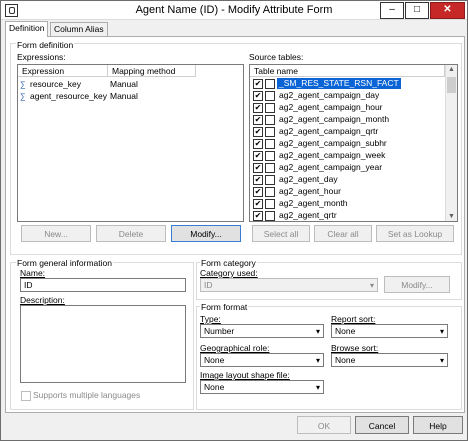 This screenshot has height=441, width=468. I want to click on name-label: Name:, so click(33, 273).